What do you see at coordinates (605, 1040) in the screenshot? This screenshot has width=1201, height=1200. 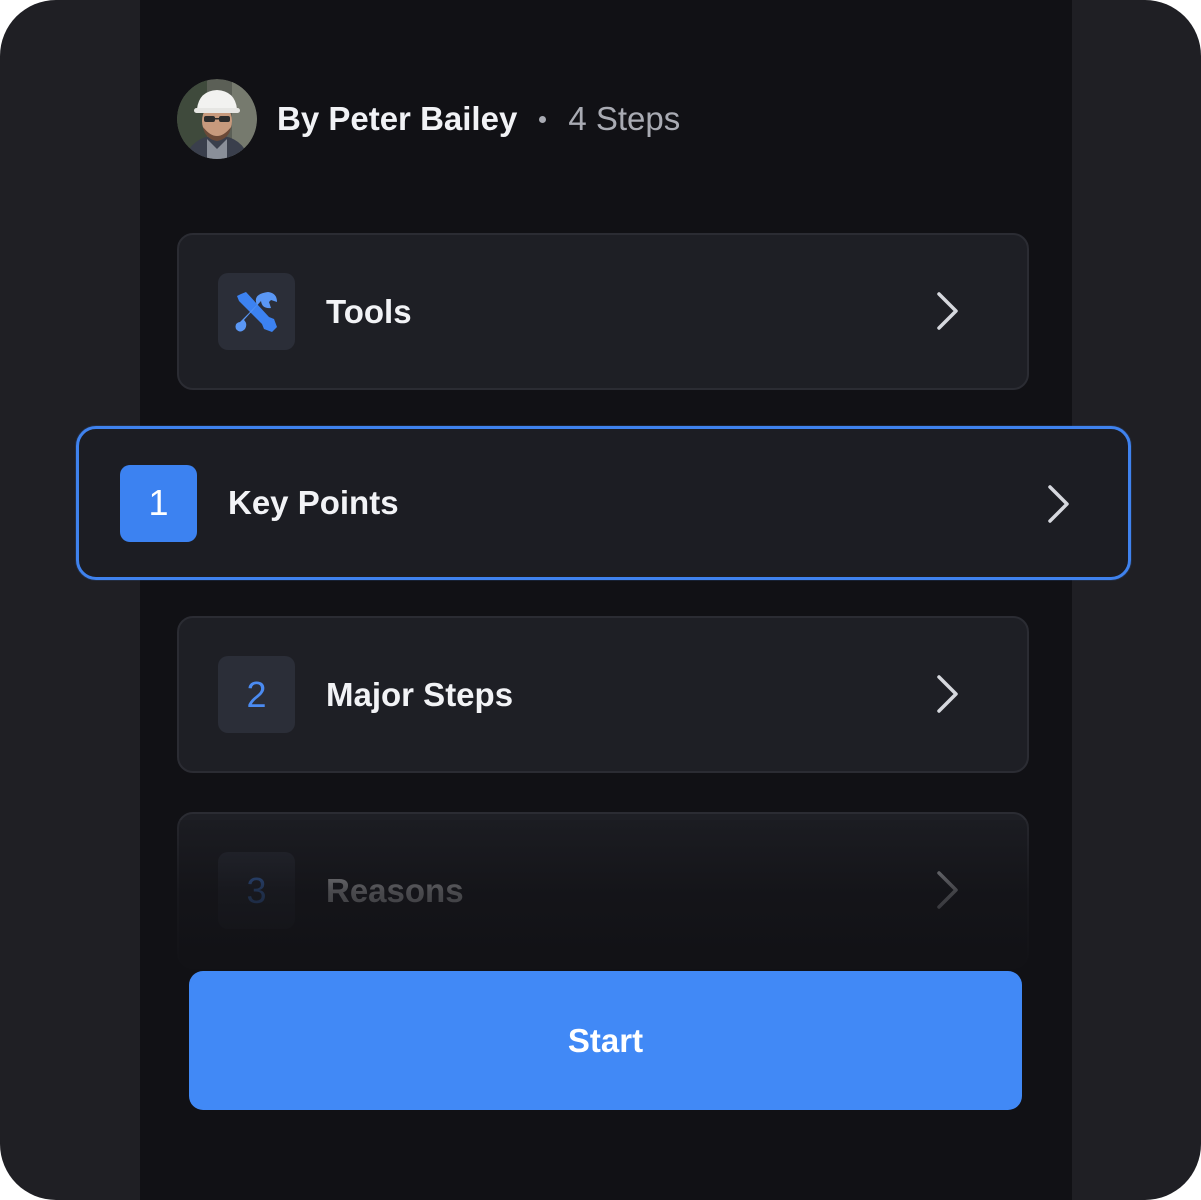 I see `start-button: Start` at bounding box center [605, 1040].